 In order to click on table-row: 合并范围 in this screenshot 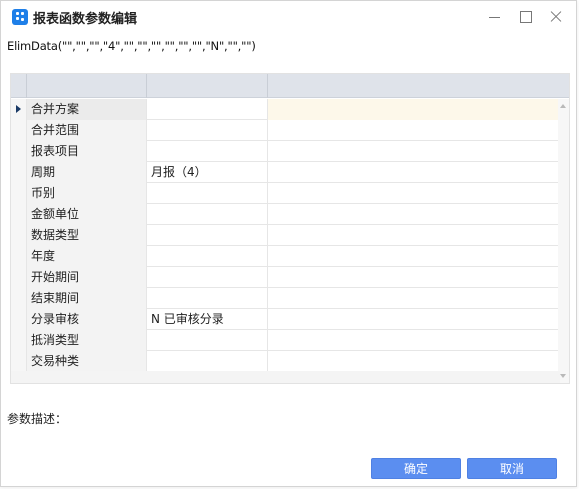, I will do `click(285, 130)`.